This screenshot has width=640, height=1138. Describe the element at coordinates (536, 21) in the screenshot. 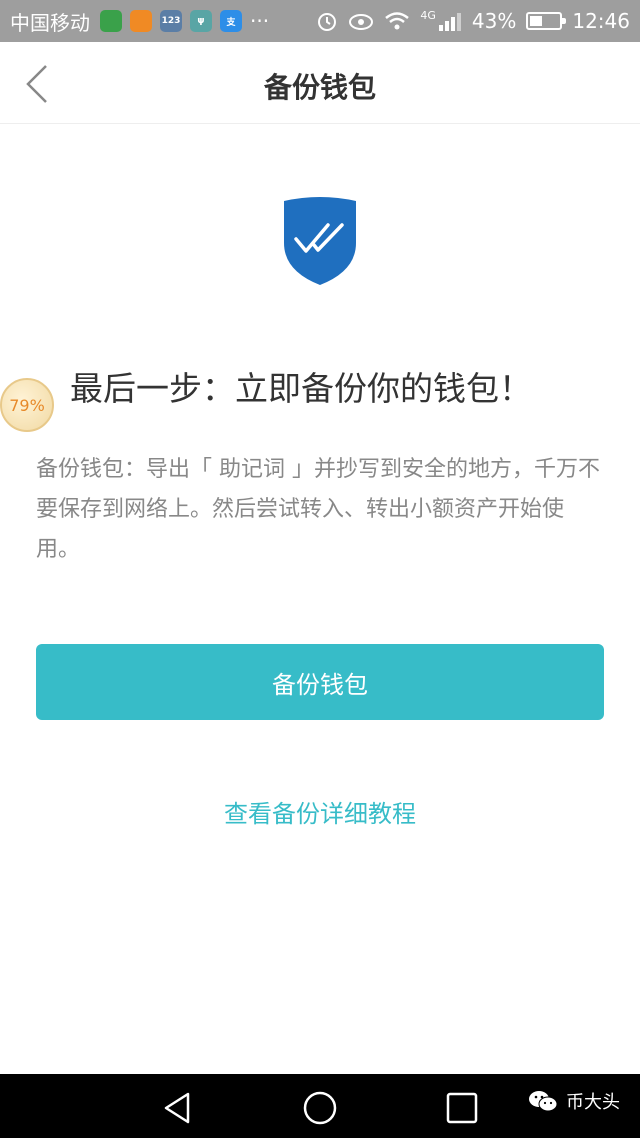

I see `battery-fill` at that location.